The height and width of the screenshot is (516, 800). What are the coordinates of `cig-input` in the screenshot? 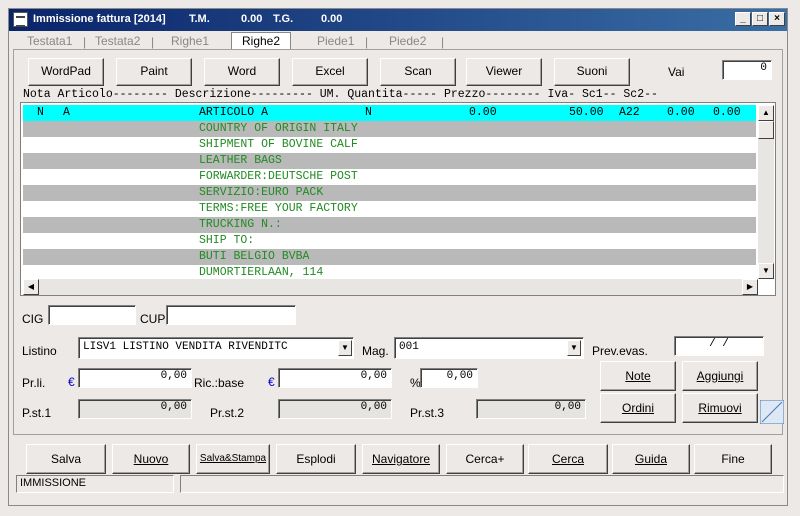 It's located at (92, 315).